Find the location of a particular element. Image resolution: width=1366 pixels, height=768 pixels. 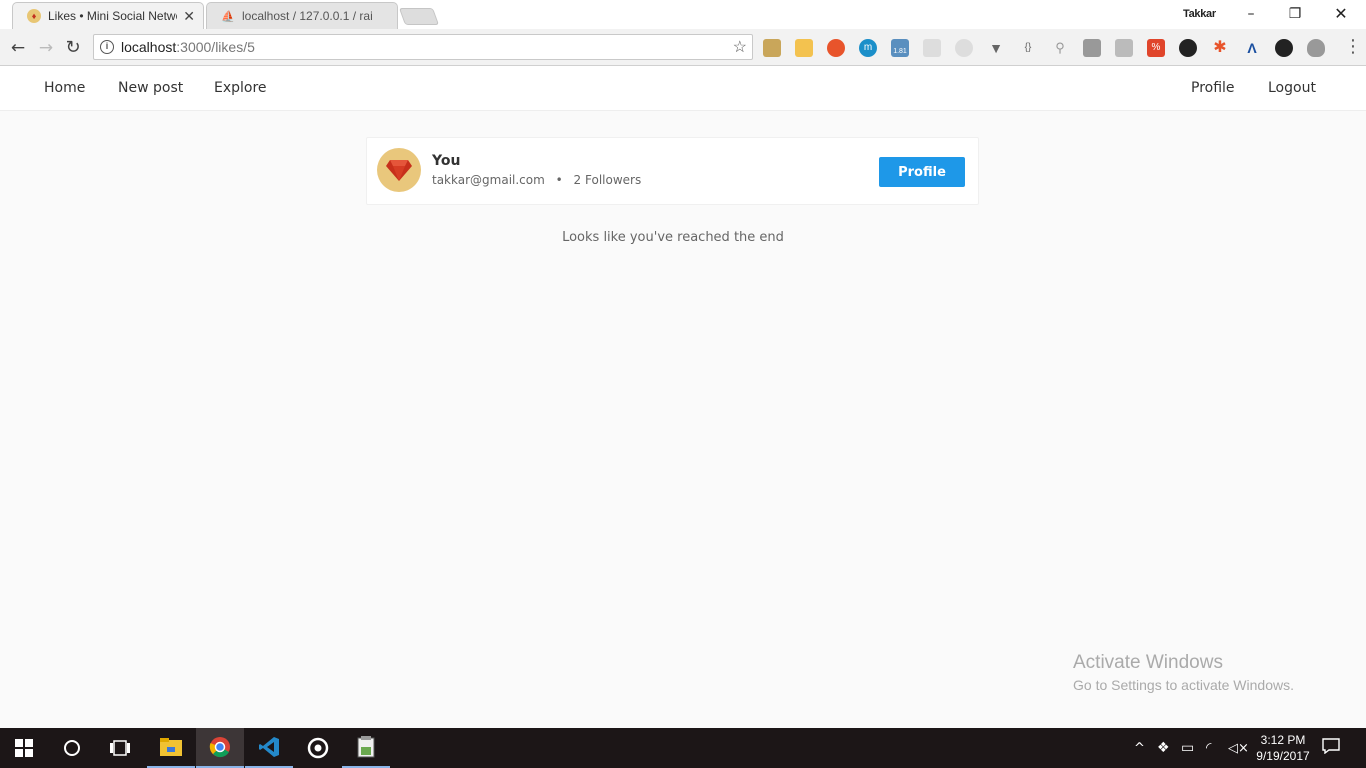

info-icon: i is located at coordinates (107, 47).